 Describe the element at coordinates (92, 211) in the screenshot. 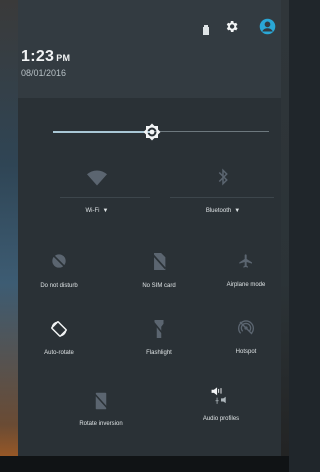

I see `wifi-label-text: Wi-Fi` at that location.